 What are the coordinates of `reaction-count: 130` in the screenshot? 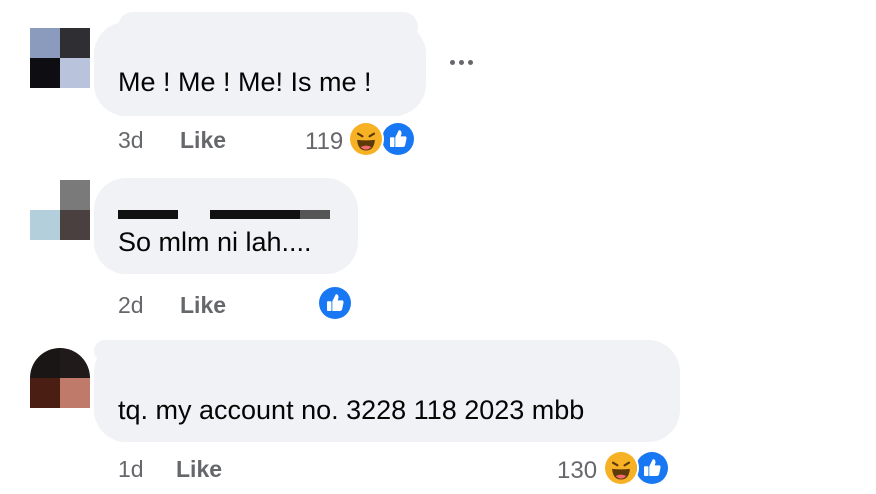 It's located at (577, 471).